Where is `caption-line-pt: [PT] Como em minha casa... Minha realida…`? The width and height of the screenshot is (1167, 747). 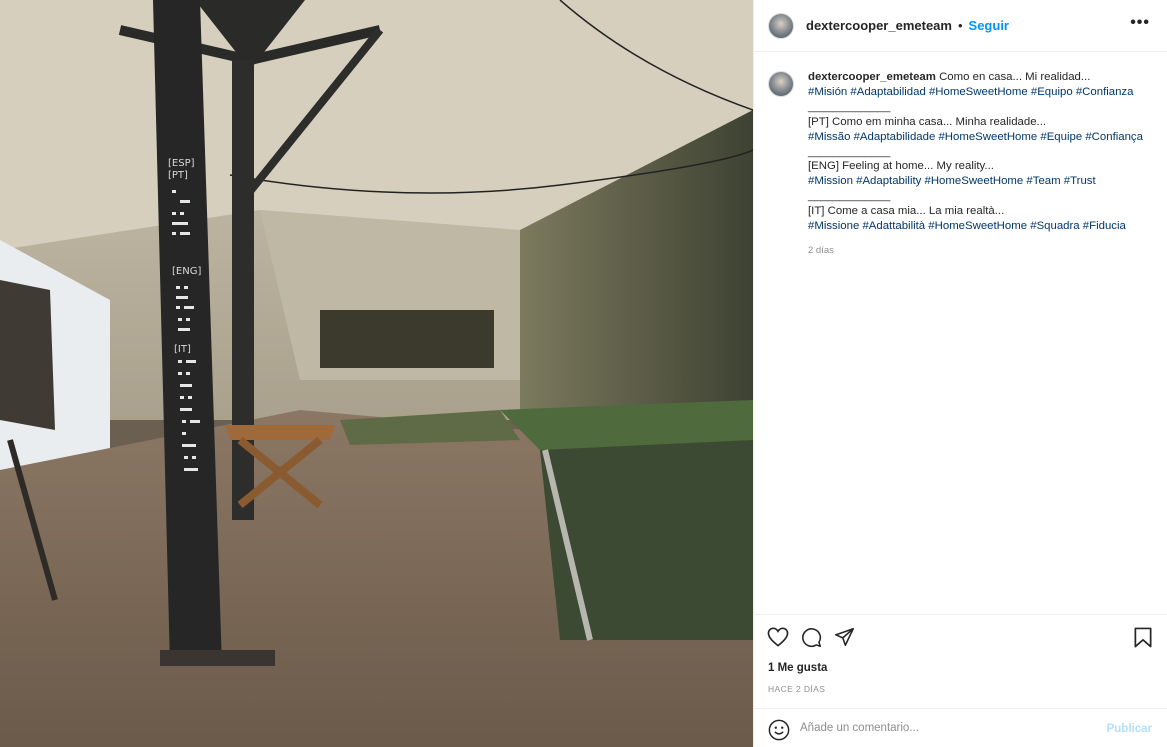 caption-line-pt: [PT] Como em minha casa... Minha realida… is located at coordinates (927, 121).